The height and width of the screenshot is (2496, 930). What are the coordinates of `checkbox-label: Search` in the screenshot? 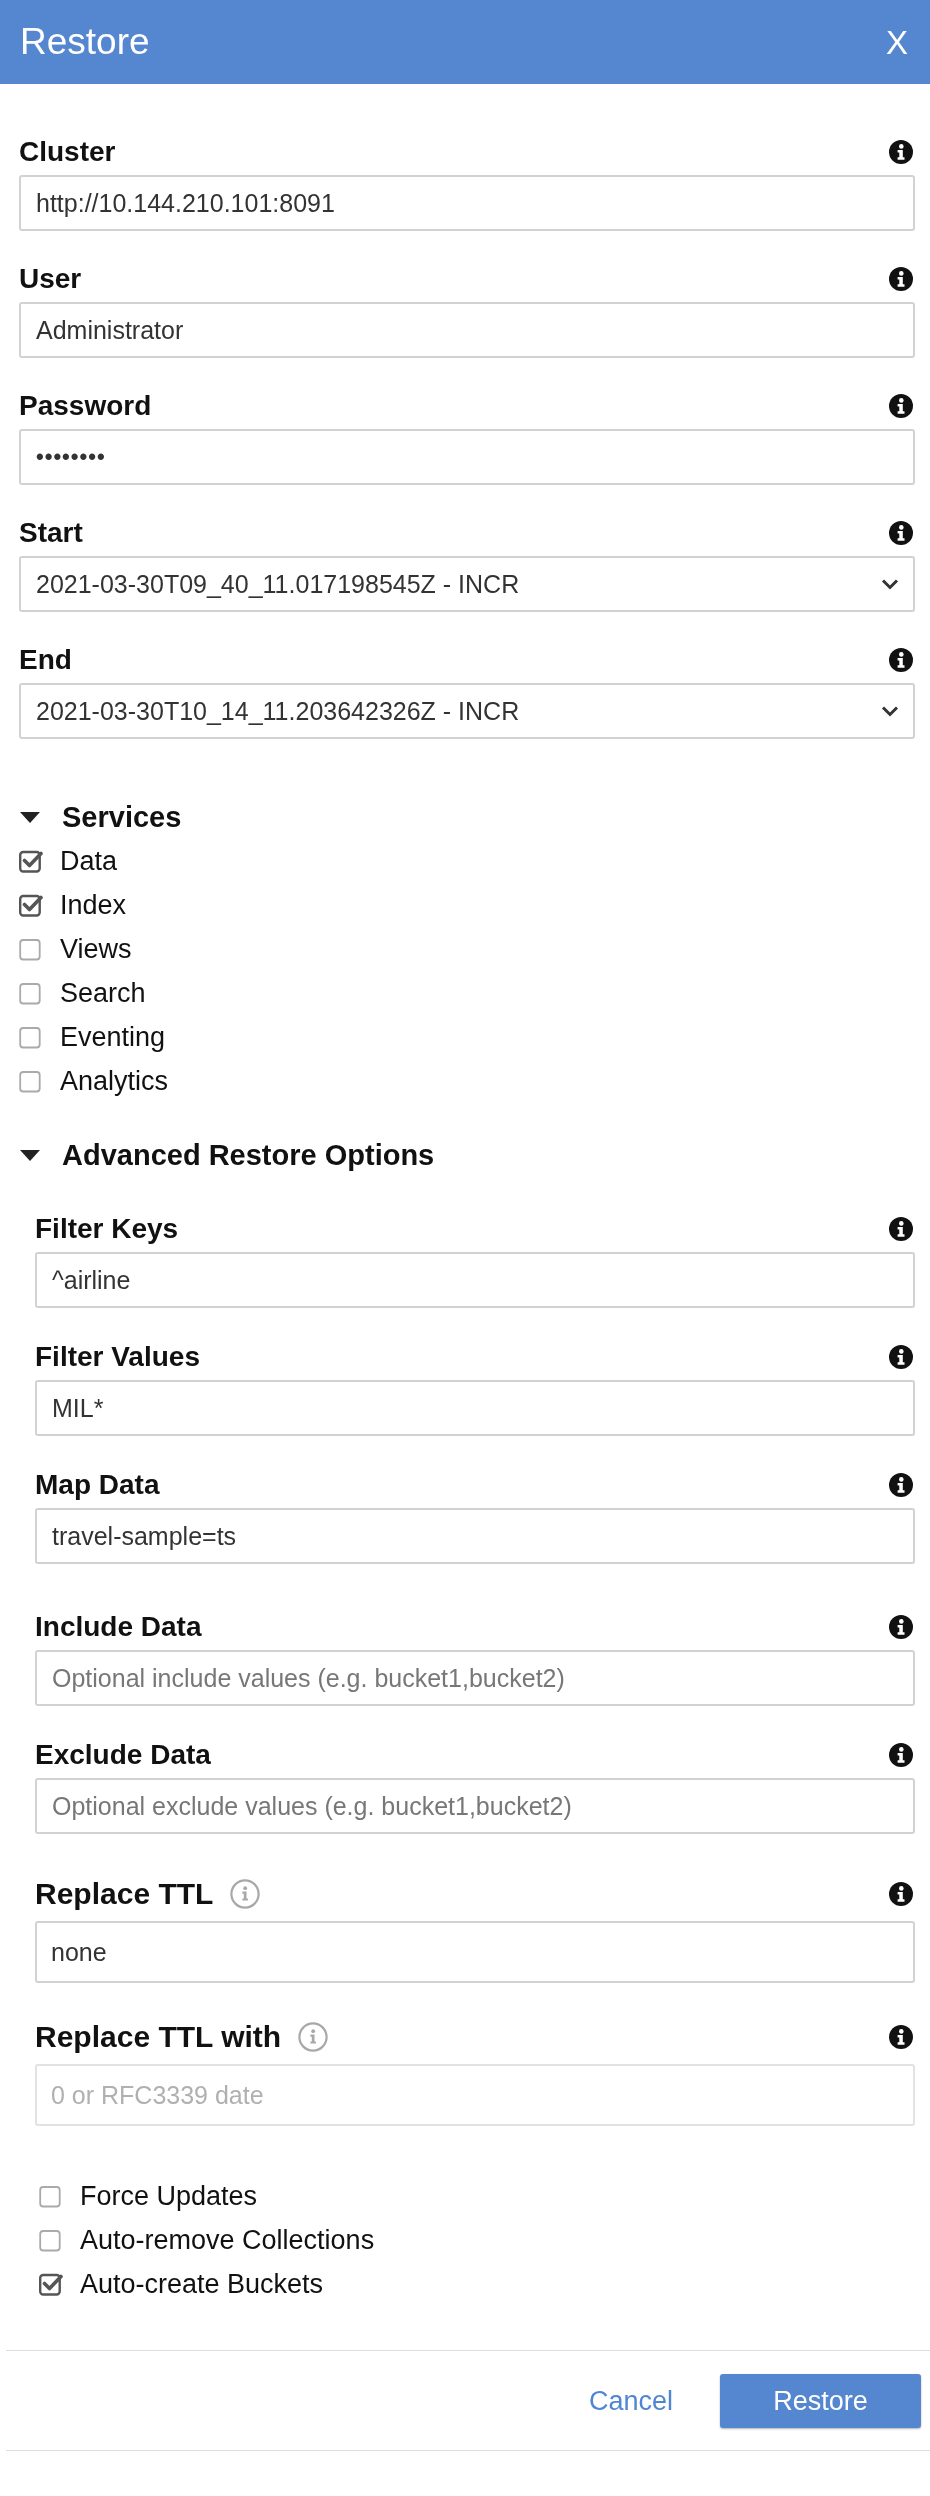 It's located at (103, 993).